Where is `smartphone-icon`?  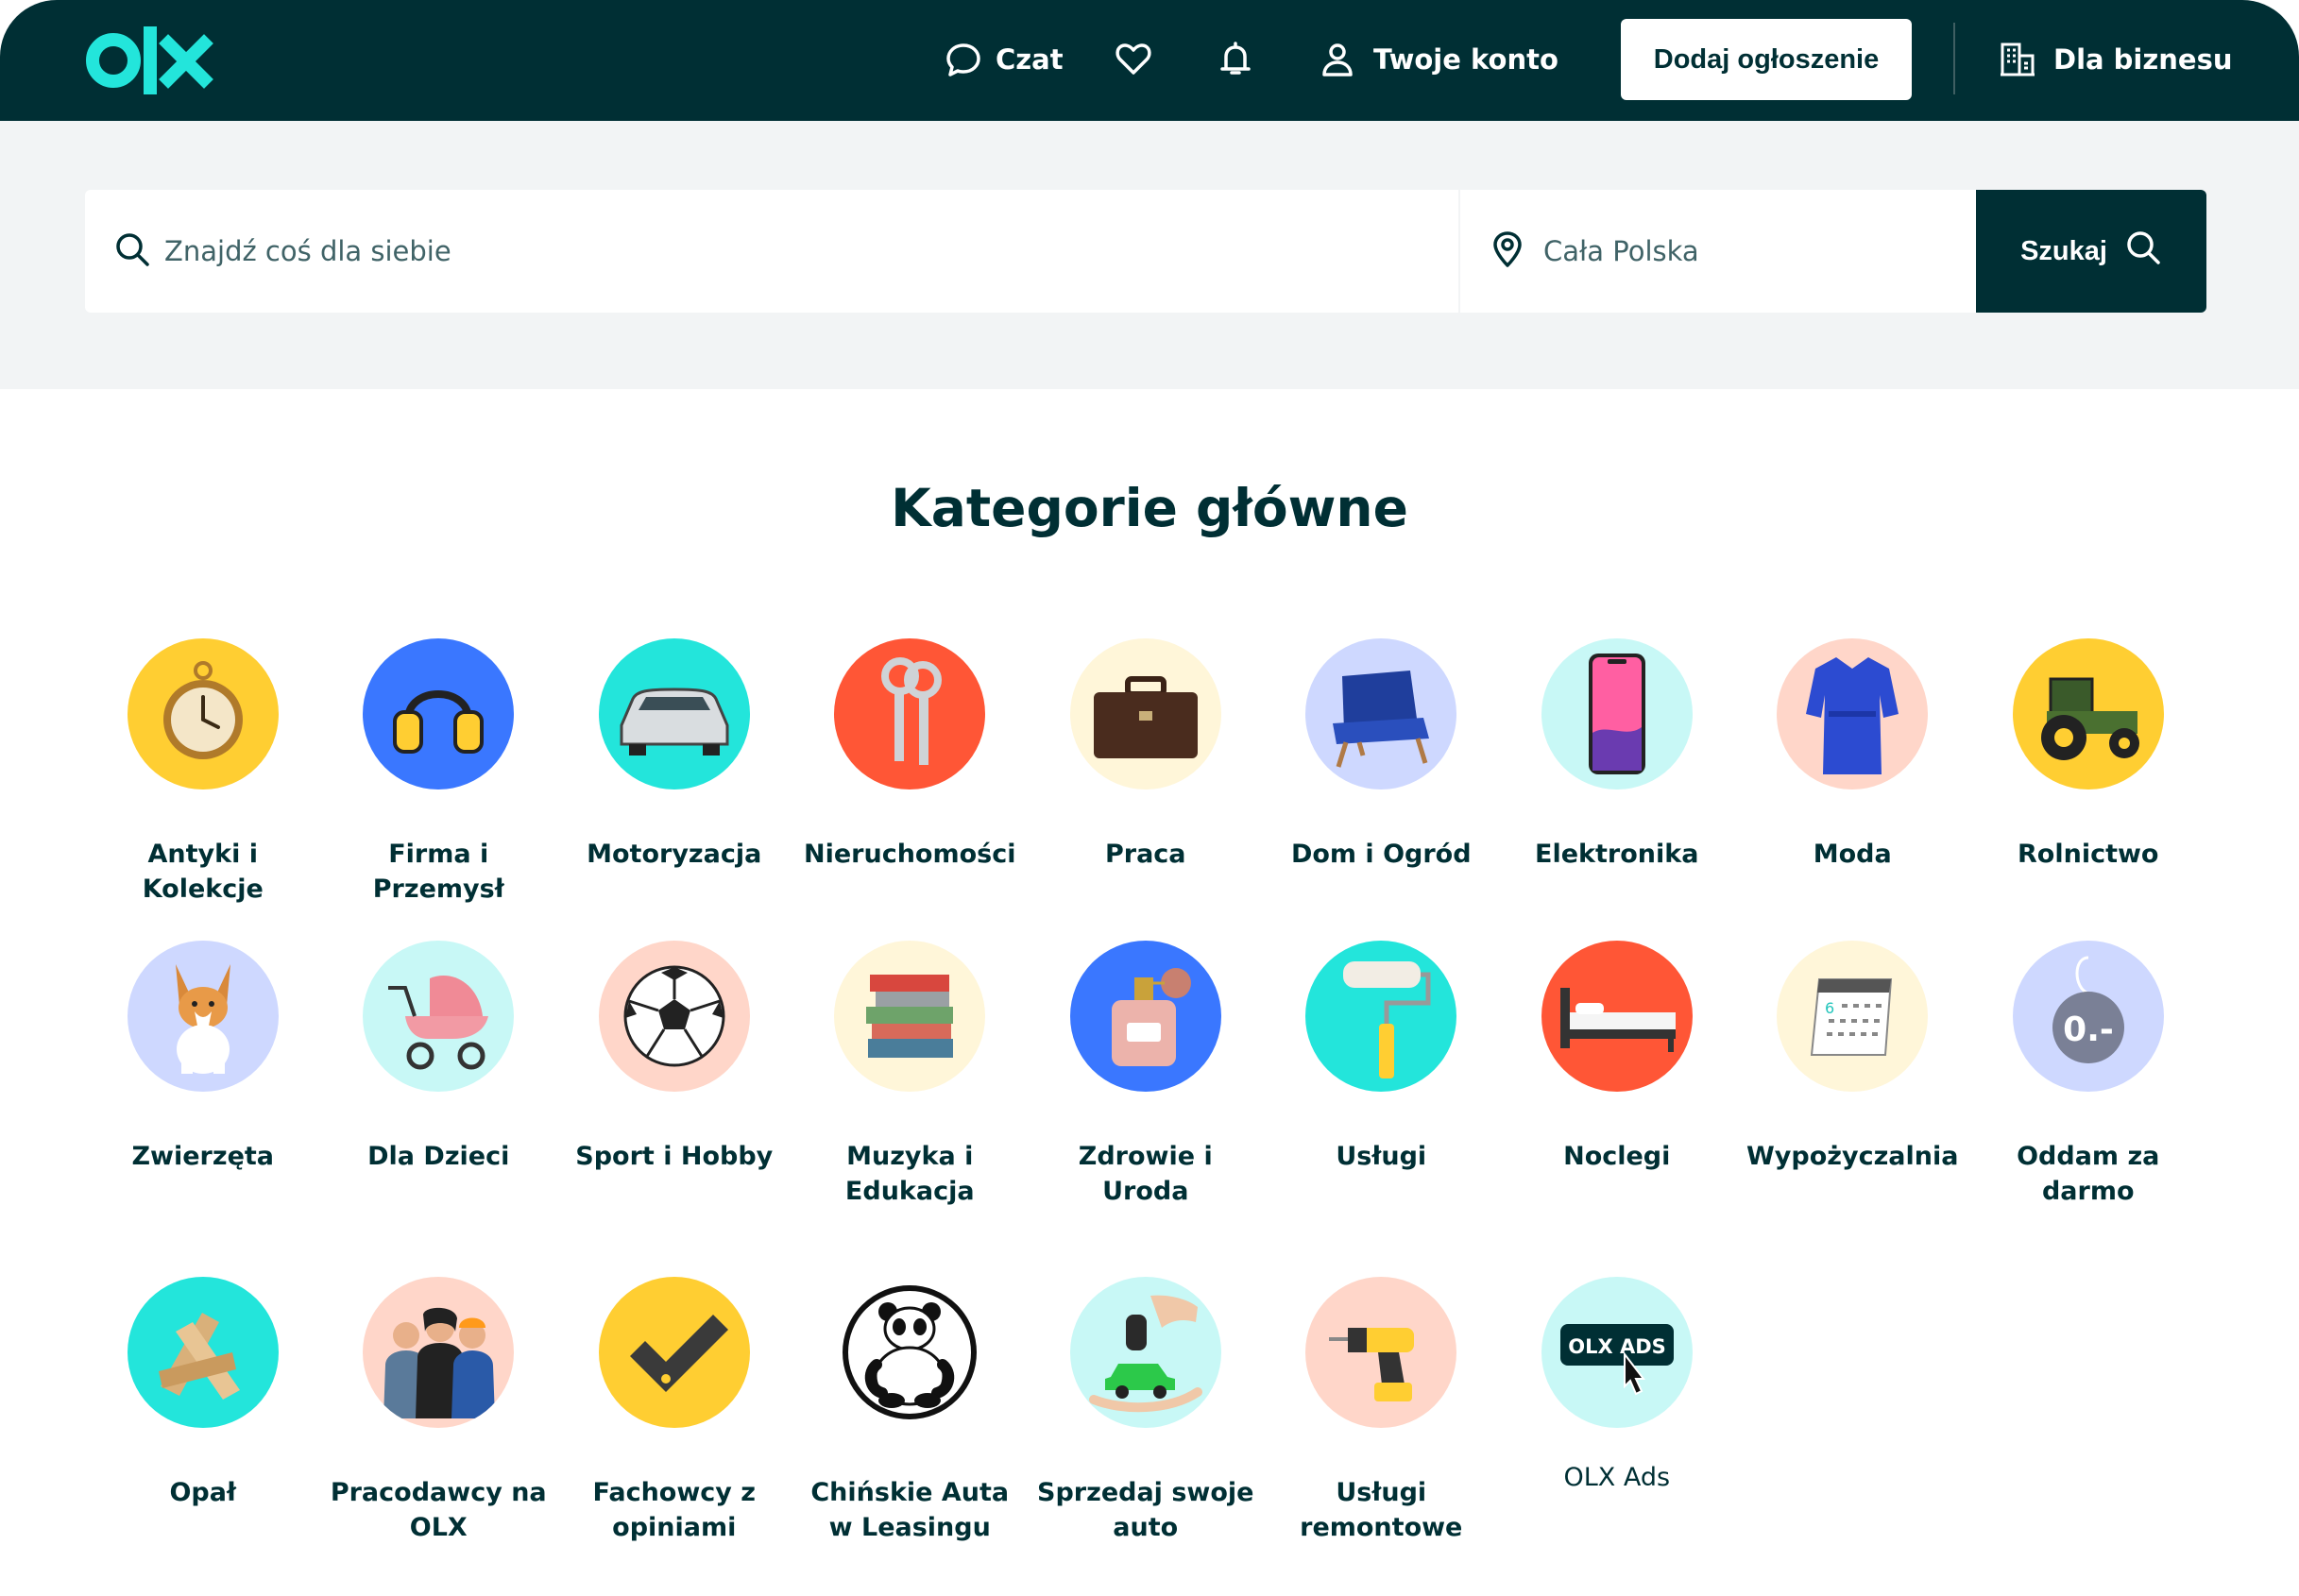
smartphone-icon is located at coordinates (1616, 714).